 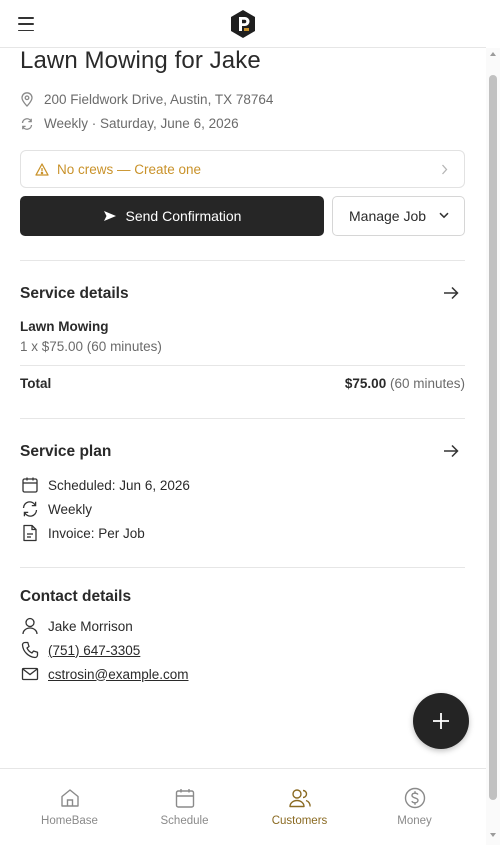 I want to click on nav-item-money: Money, so click(x=414, y=807).